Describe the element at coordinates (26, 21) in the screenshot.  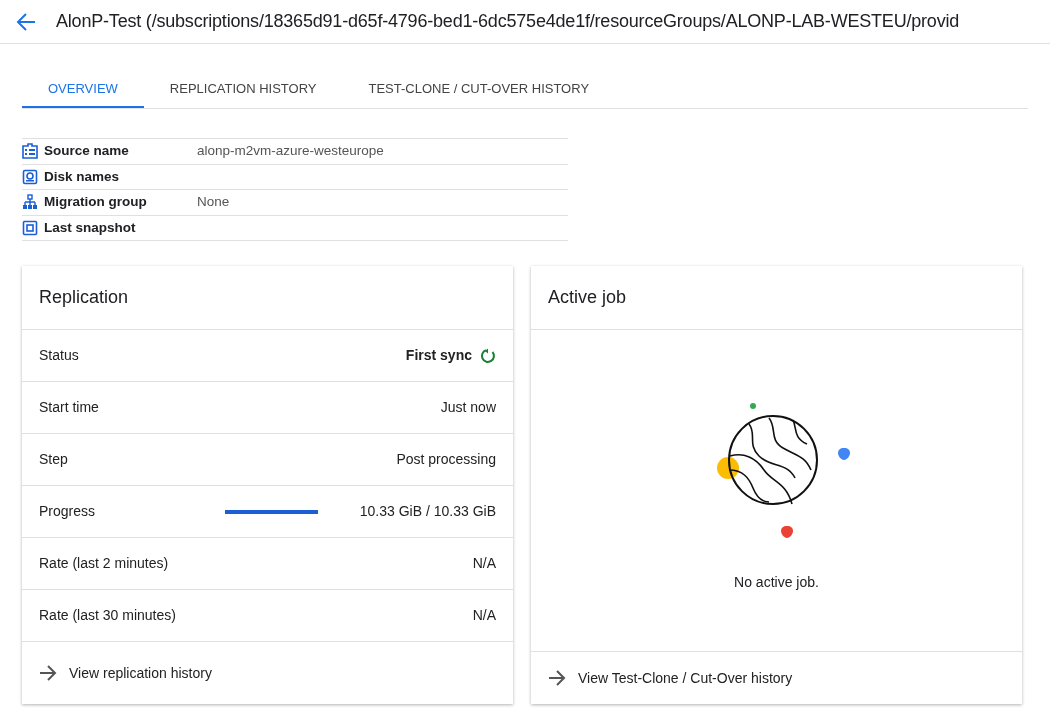
I see `back-button` at that location.